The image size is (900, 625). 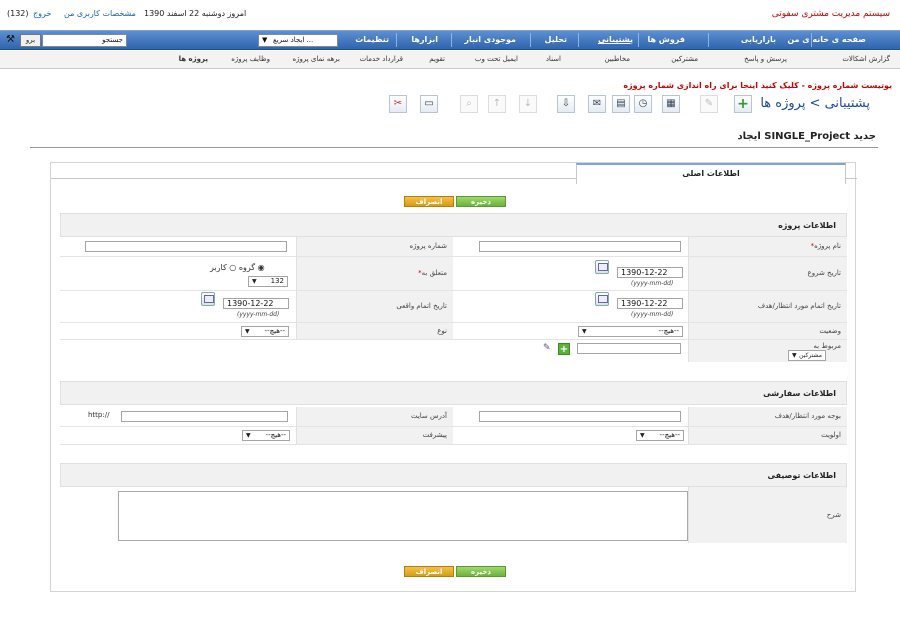 I want to click on type-select: ▼ --هیچ--, so click(x=265, y=331).